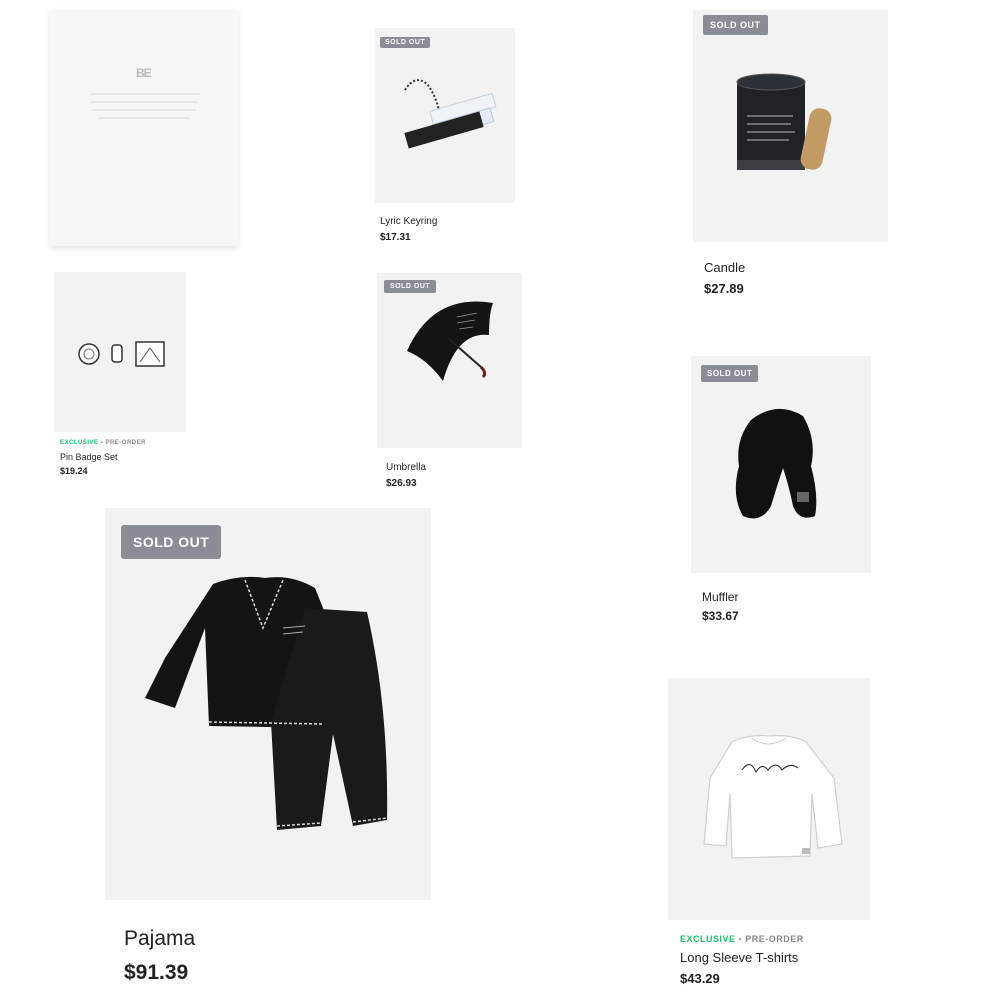 The image size is (1000, 1000). Describe the element at coordinates (145, 106) in the screenshot. I see `embossed-text-lines` at that location.